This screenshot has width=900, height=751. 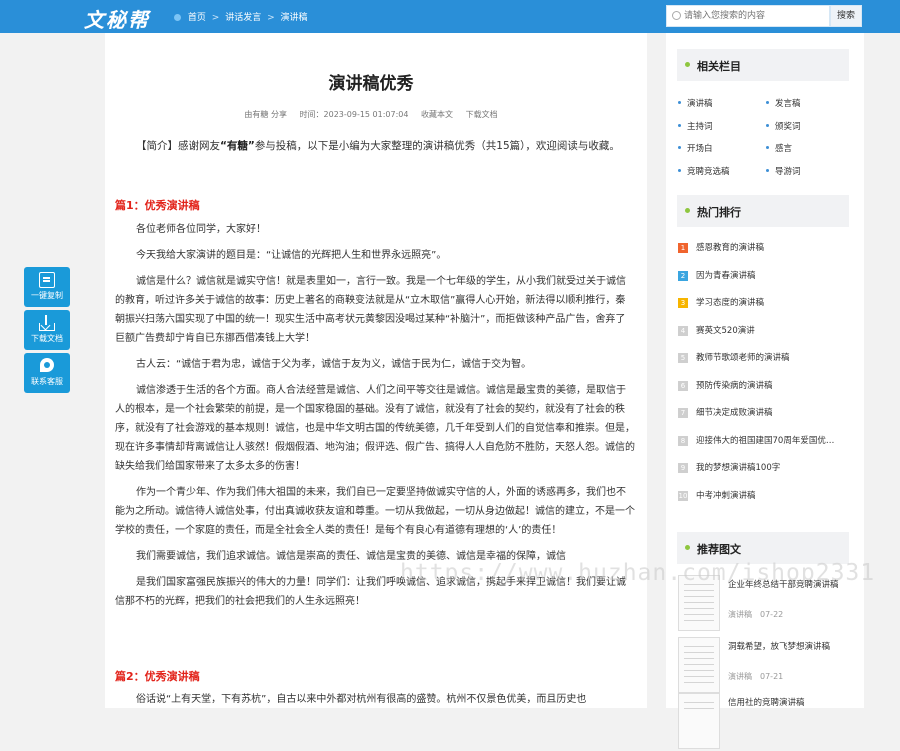 What do you see at coordinates (788, 104) in the screenshot?
I see `related-label: 发言稿` at bounding box center [788, 104].